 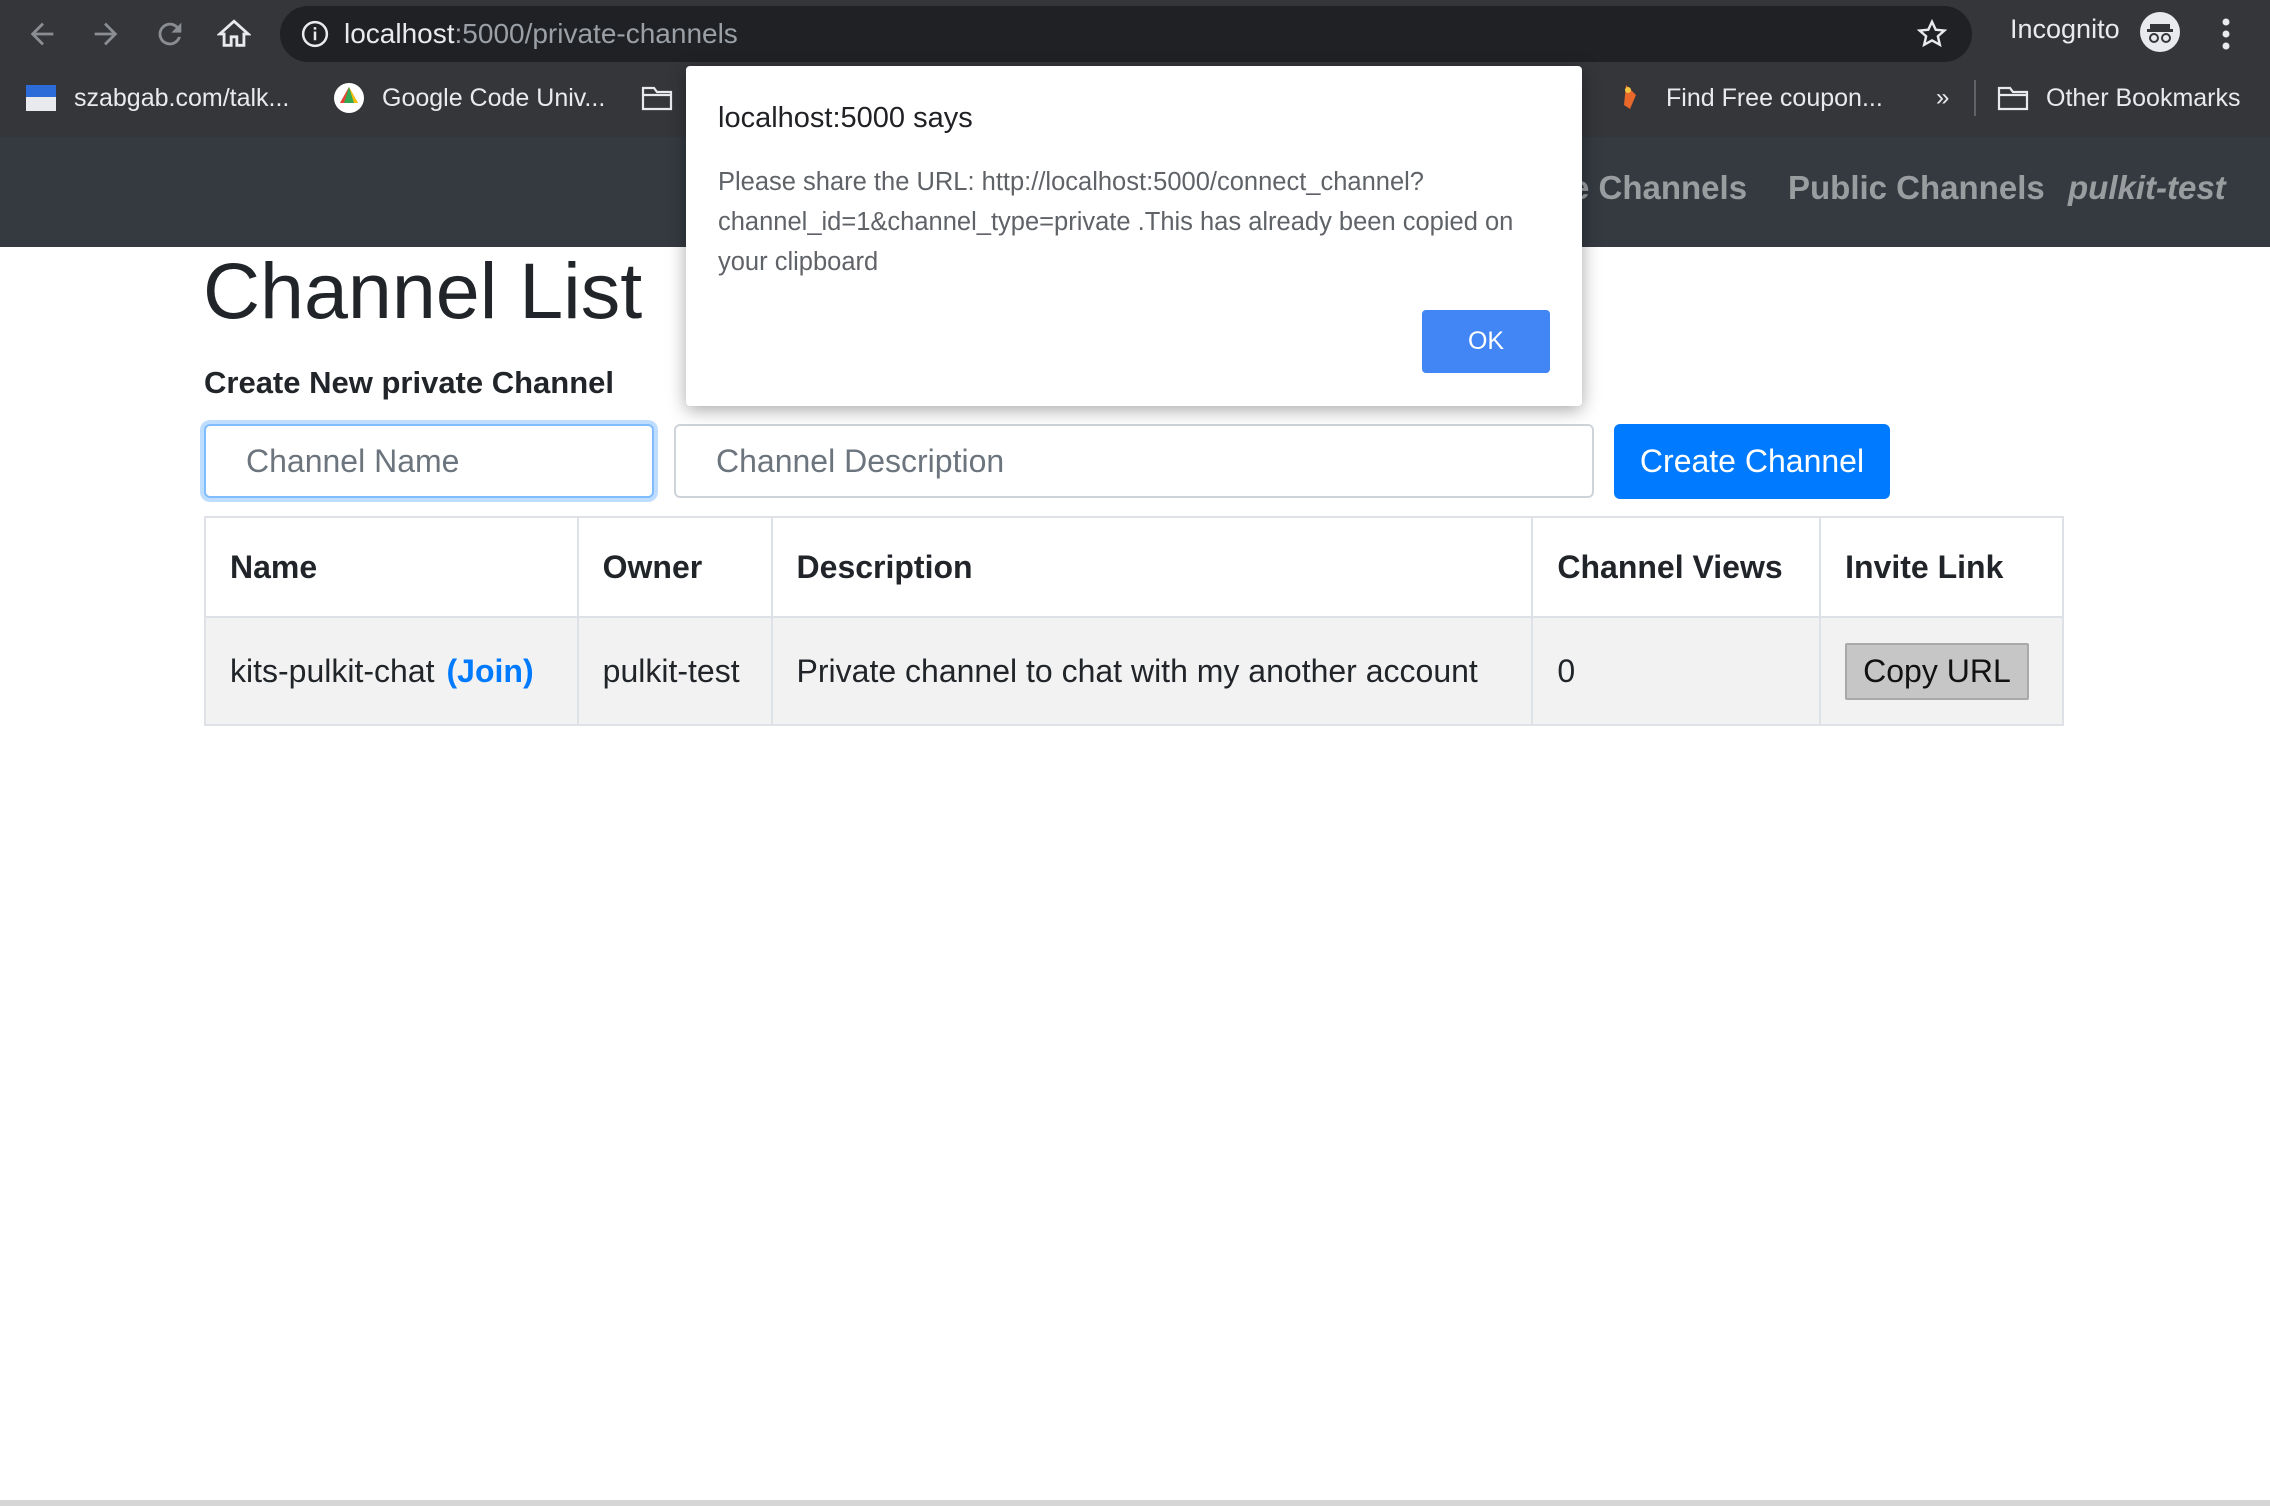 I want to click on bookmarks-overflow-button: », so click(x=1942, y=98).